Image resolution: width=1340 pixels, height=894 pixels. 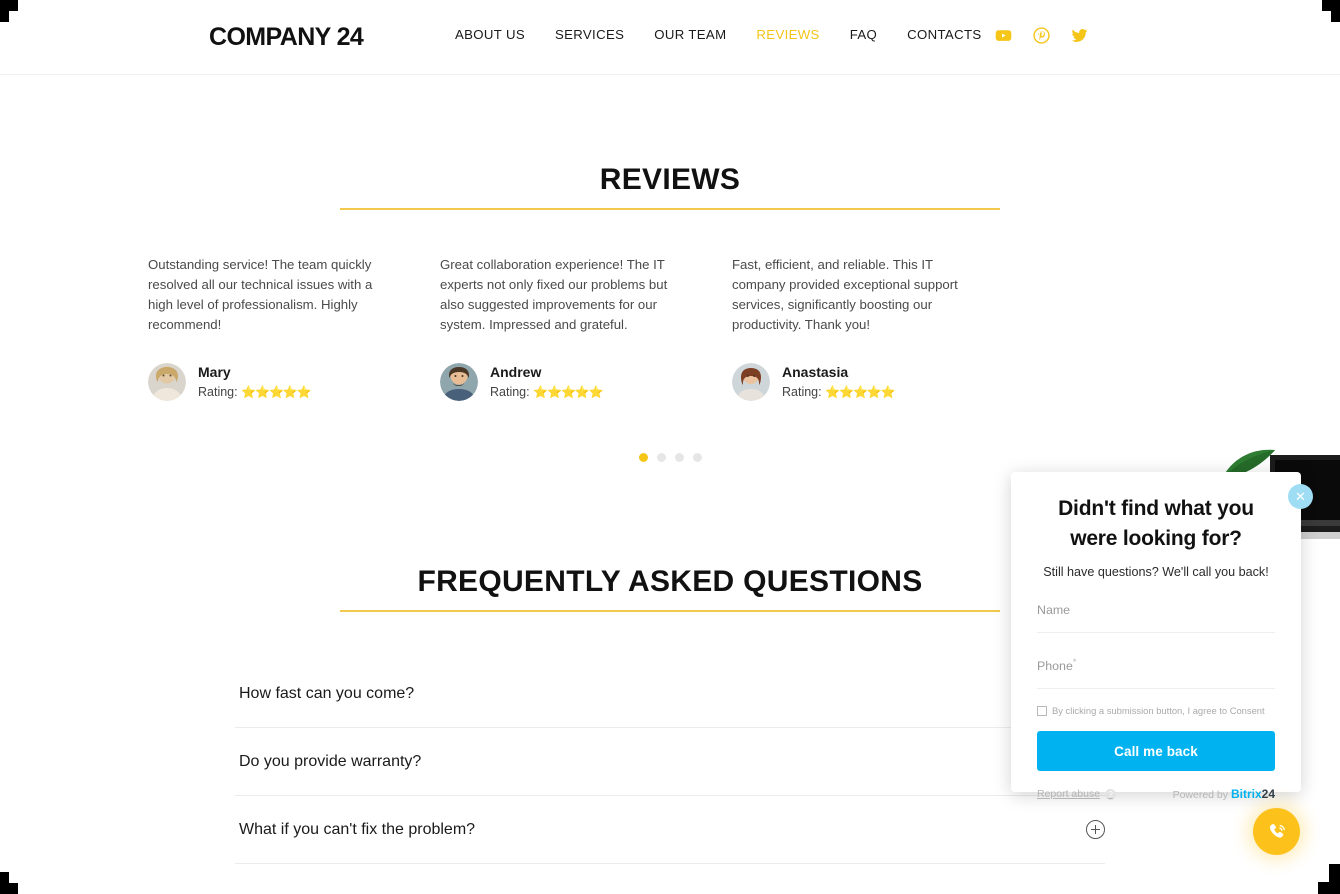 I want to click on corner-mark-top-right, so click(x=1325, y=11).